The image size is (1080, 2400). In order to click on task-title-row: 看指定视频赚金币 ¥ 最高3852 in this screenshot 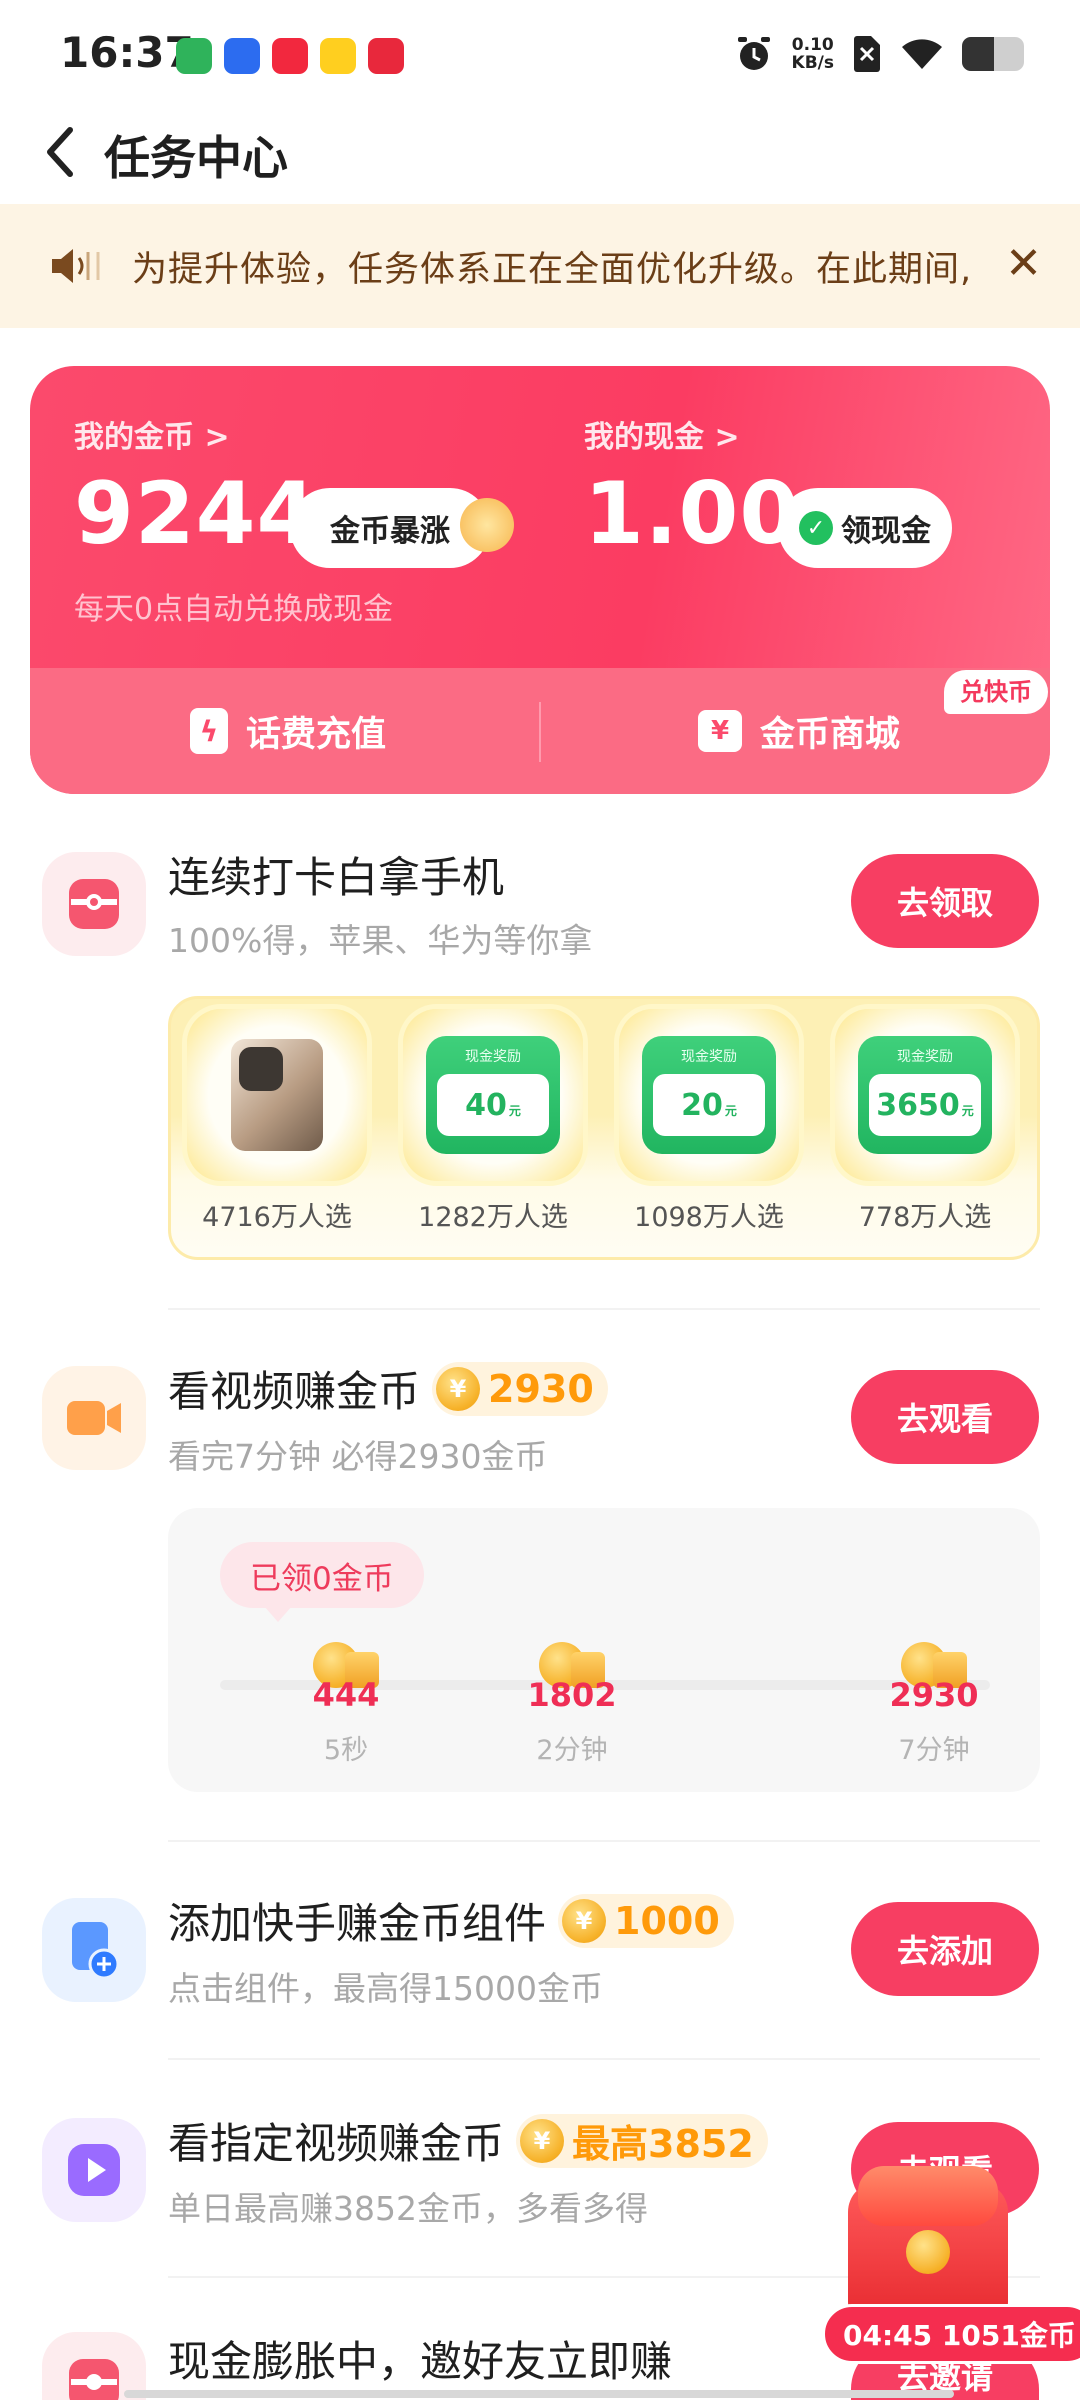, I will do `click(468, 2140)`.